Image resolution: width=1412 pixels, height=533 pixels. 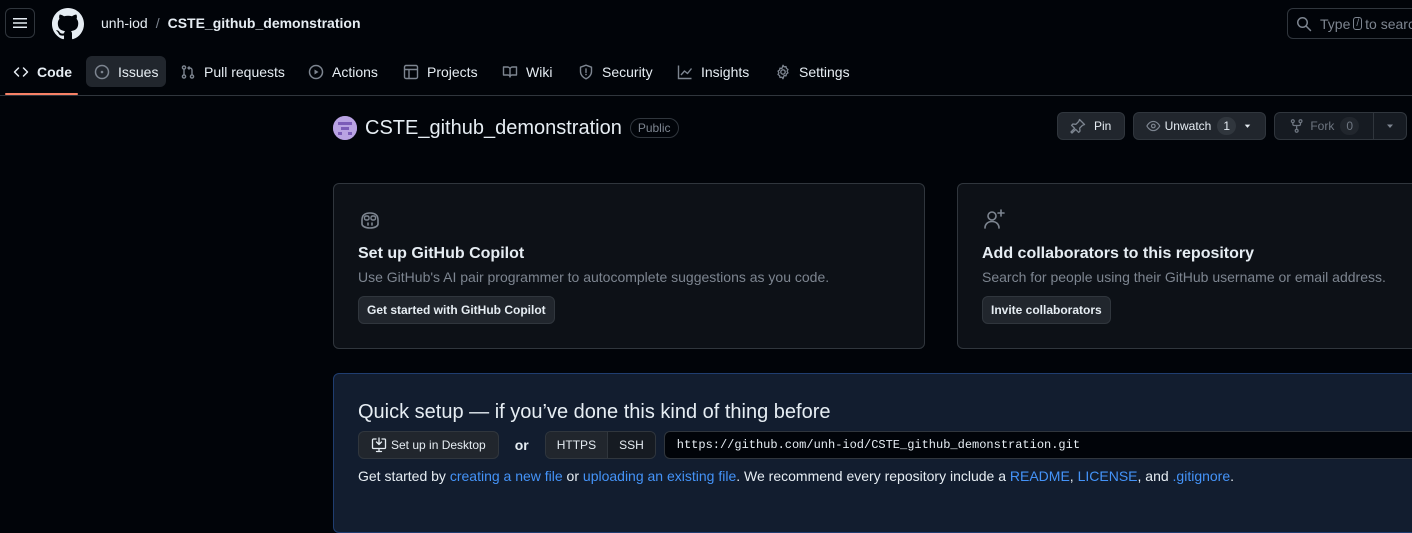 I want to click on create-new-file-link: creating a new file, so click(x=506, y=476).